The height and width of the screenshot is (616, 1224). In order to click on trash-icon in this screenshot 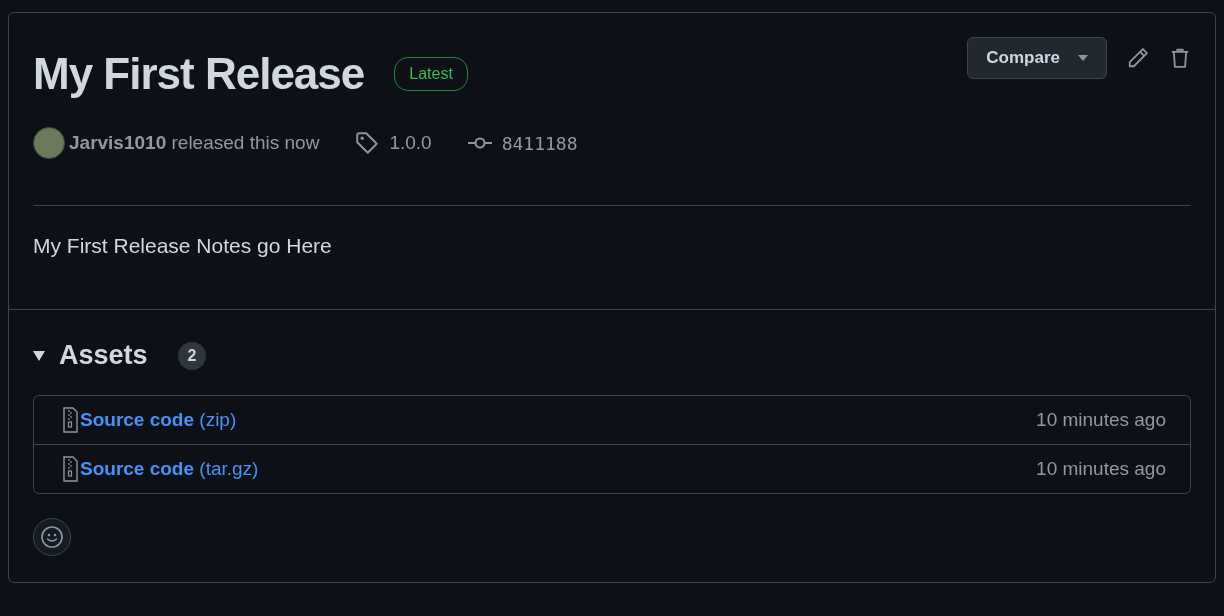, I will do `click(1180, 58)`.